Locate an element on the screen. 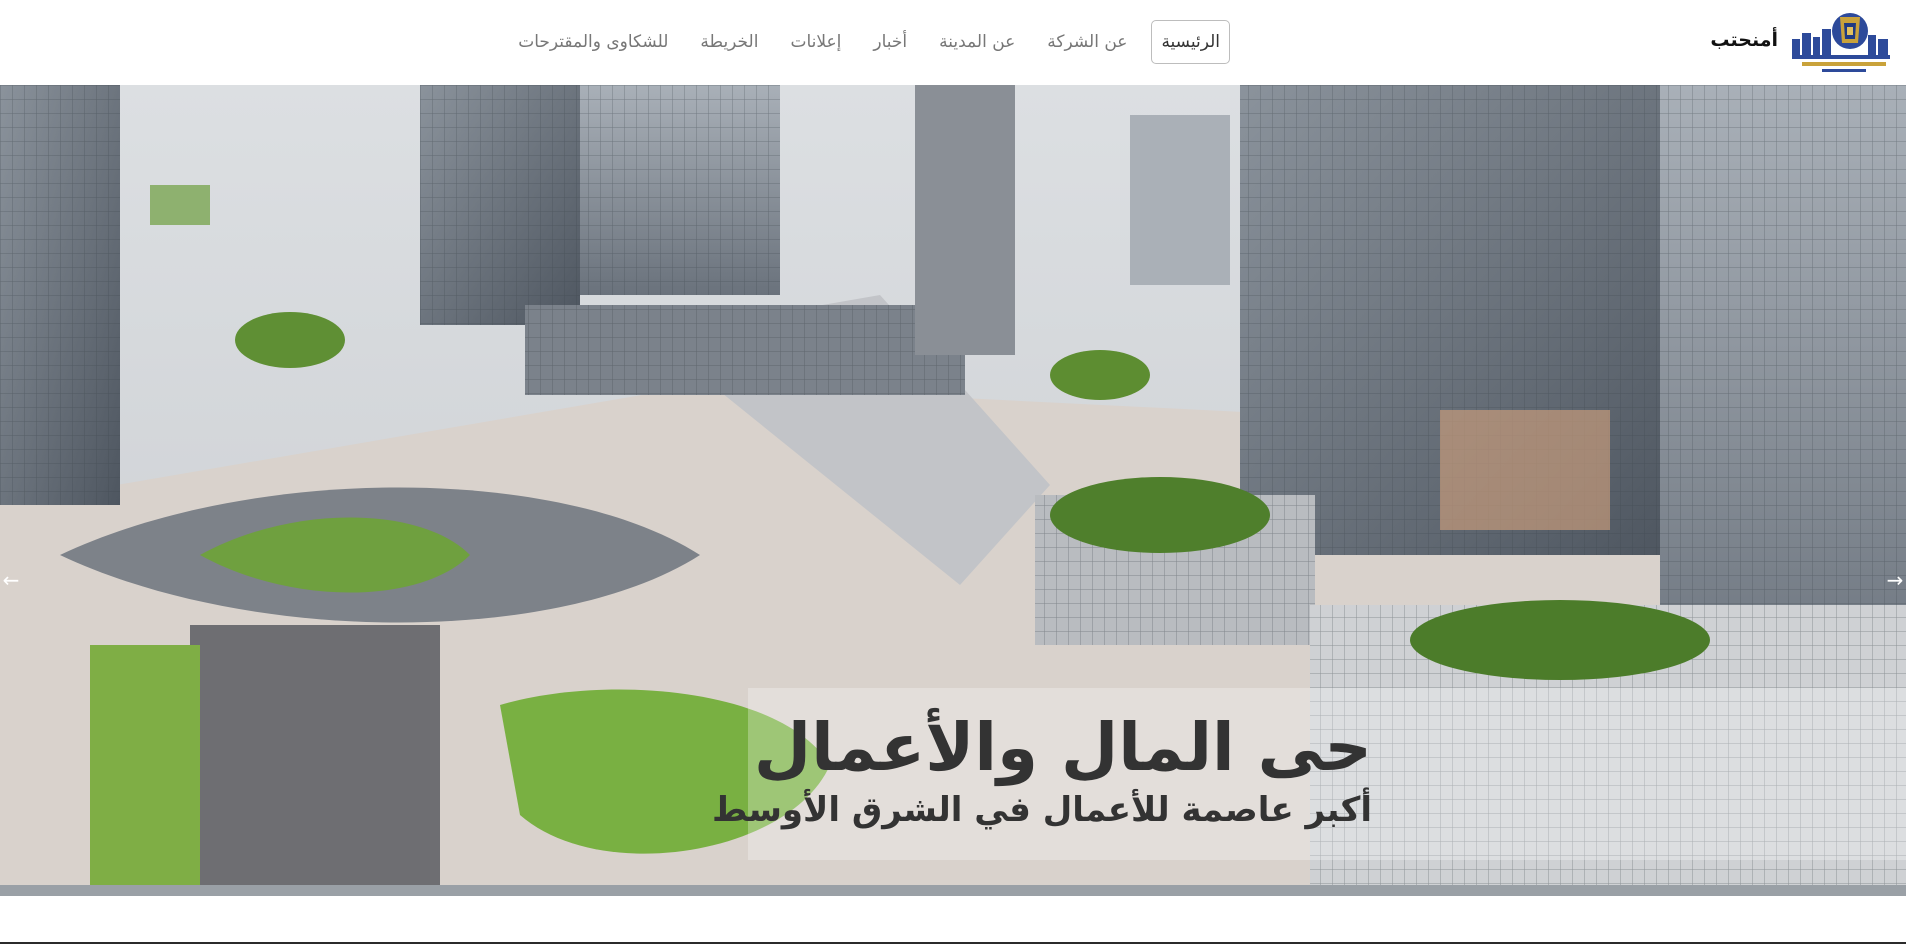 The height and width of the screenshot is (947, 1906). brand: أمنحتب is located at coordinates (1802, 42).